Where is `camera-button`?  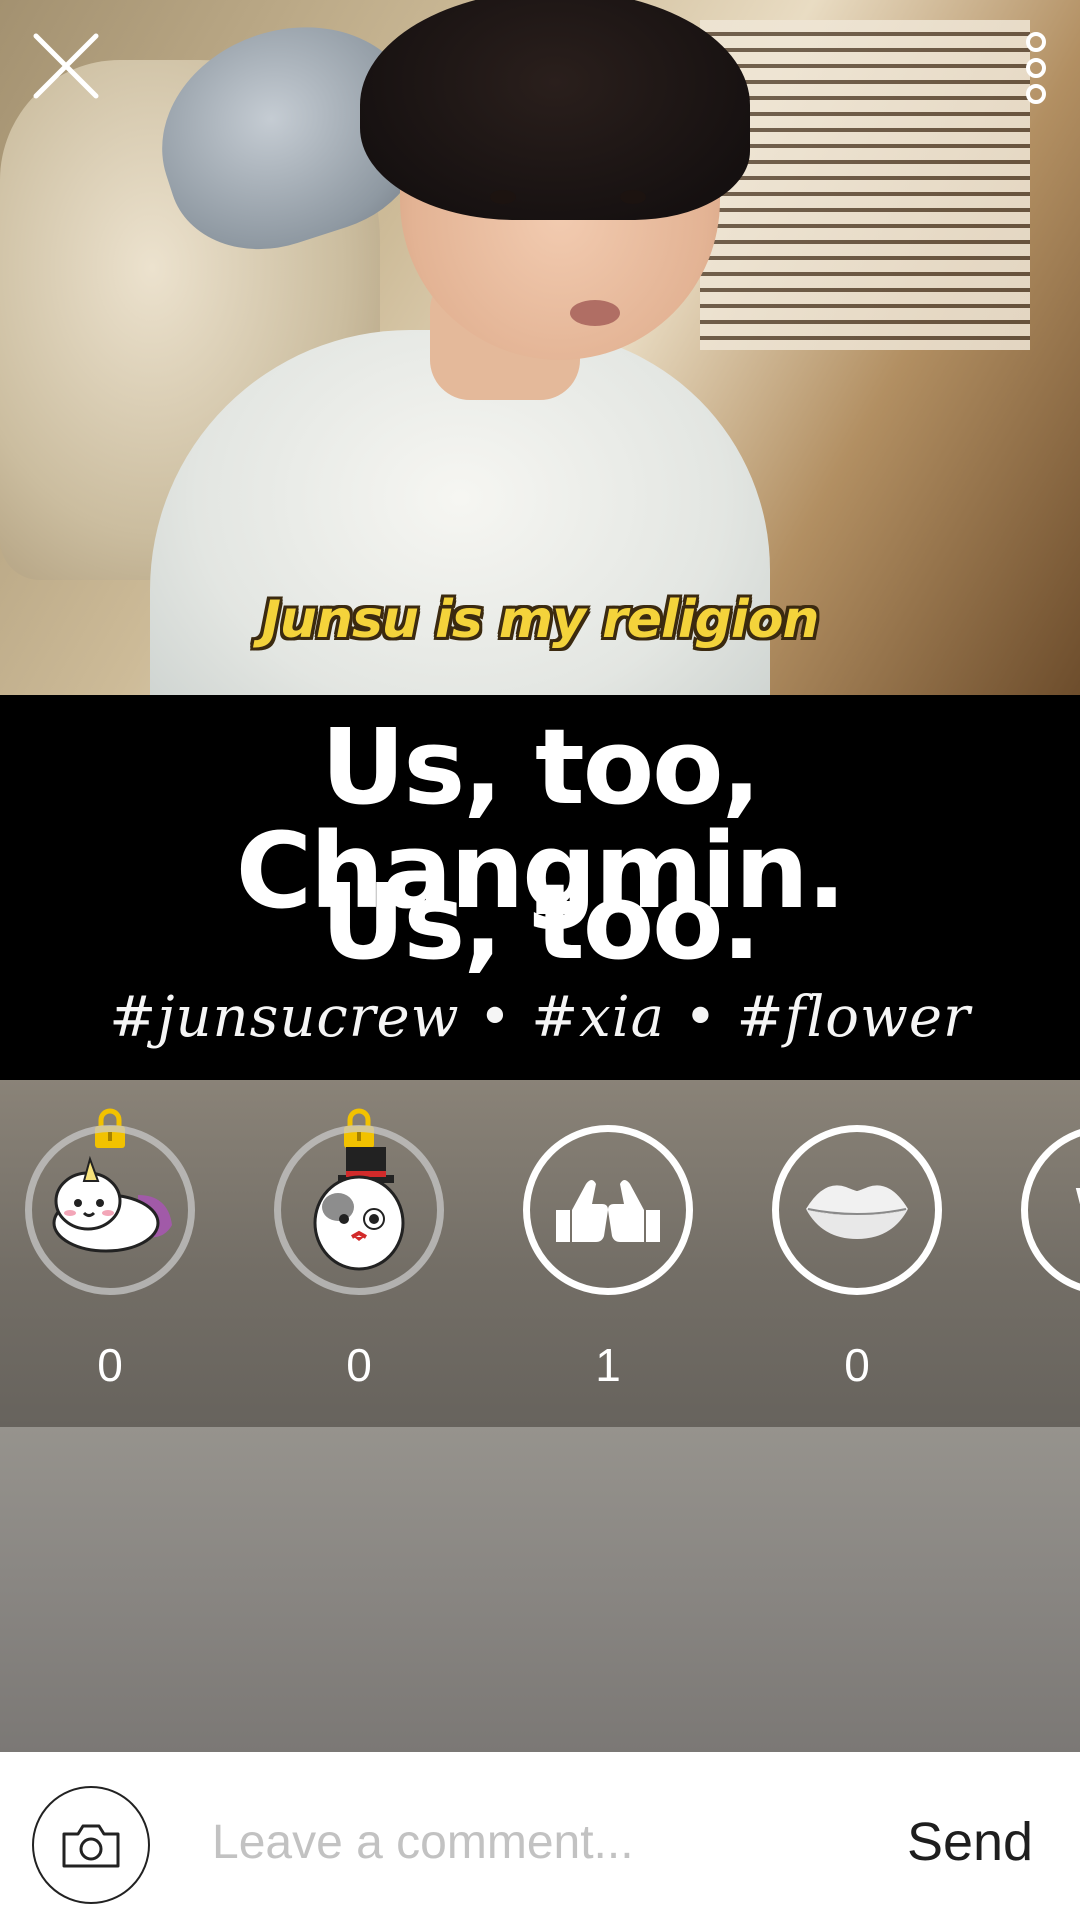
camera-button is located at coordinates (91, 1845).